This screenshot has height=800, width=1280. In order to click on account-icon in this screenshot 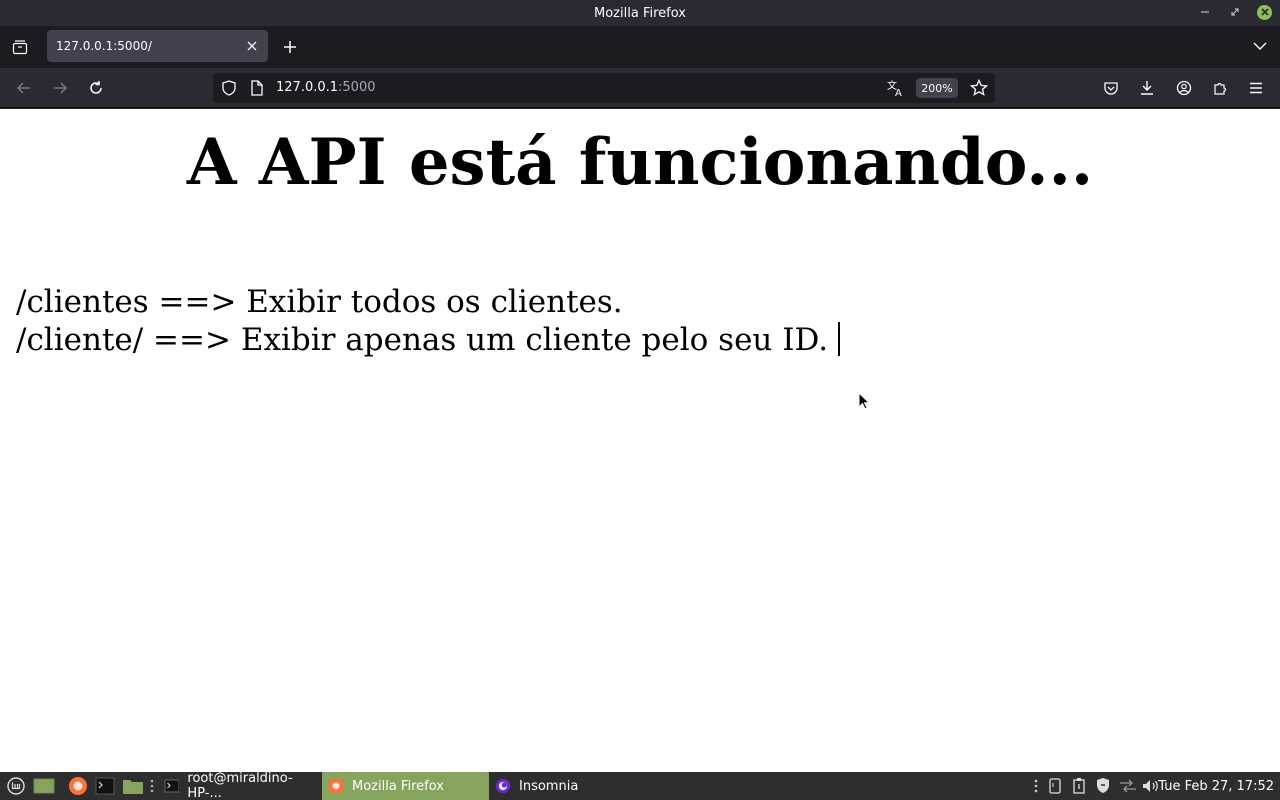, I will do `click(1184, 88)`.